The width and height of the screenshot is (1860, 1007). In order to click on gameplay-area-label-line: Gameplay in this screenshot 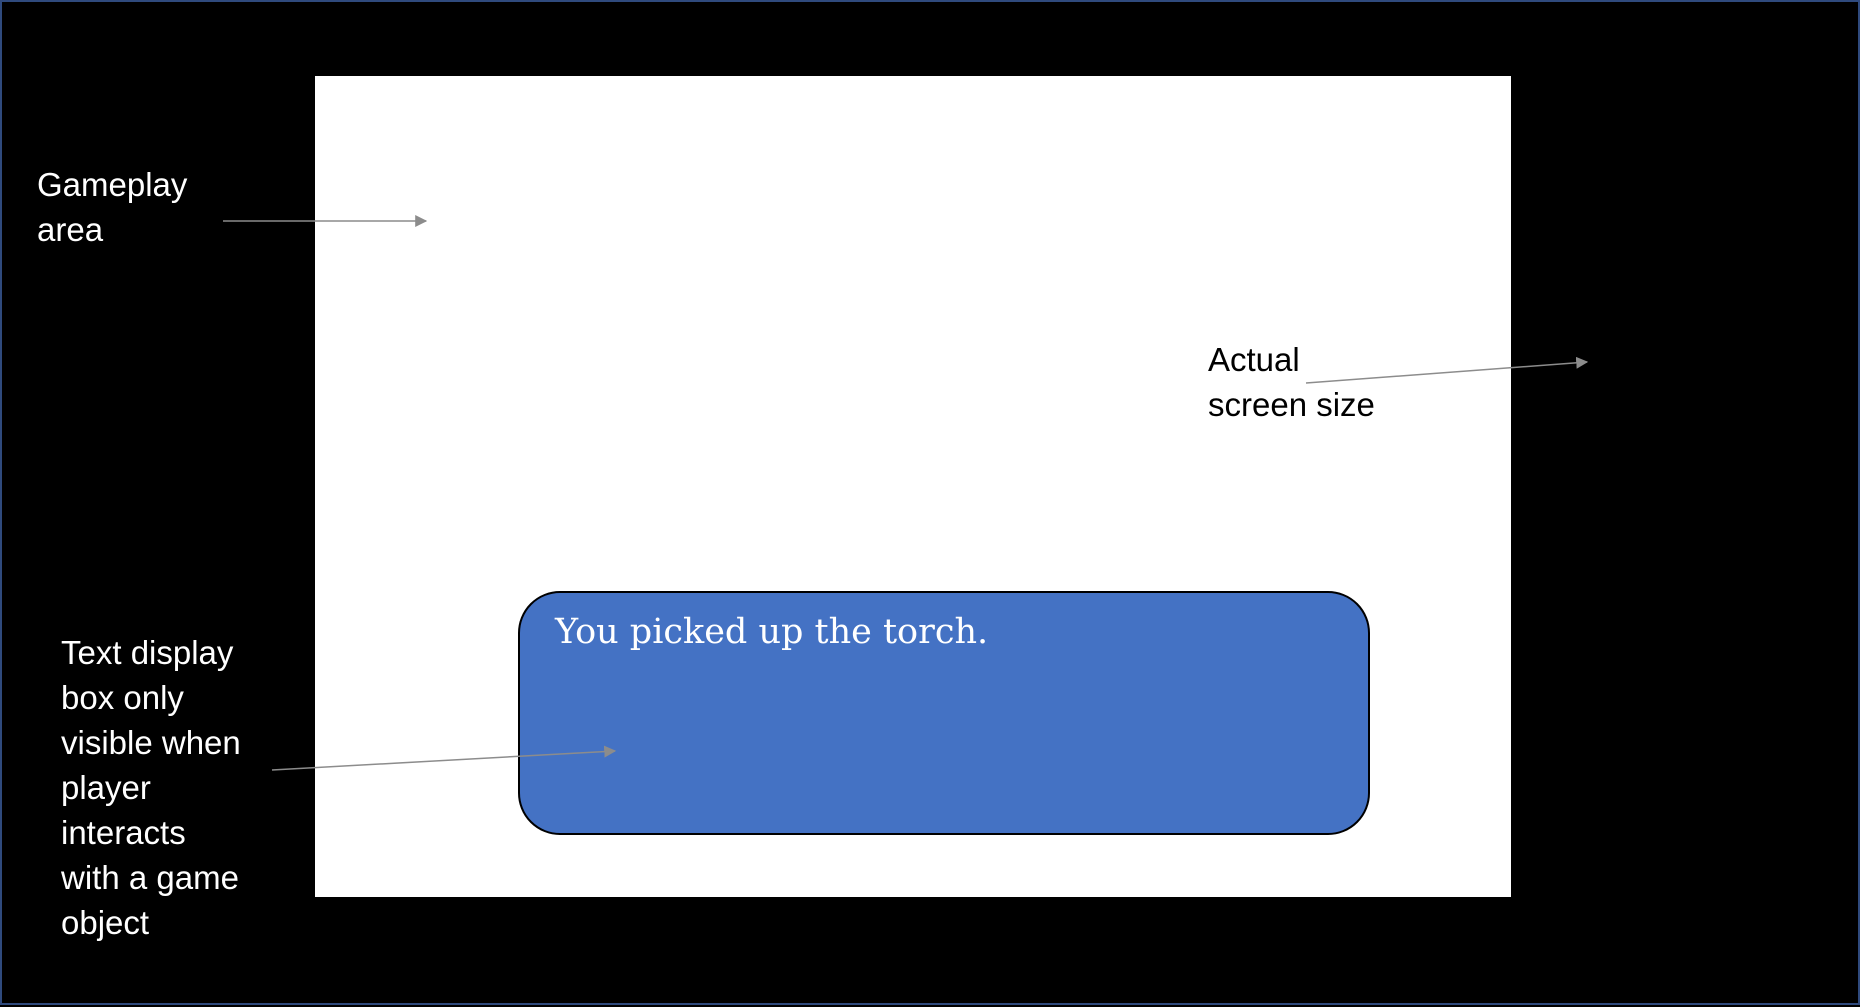, I will do `click(112, 184)`.